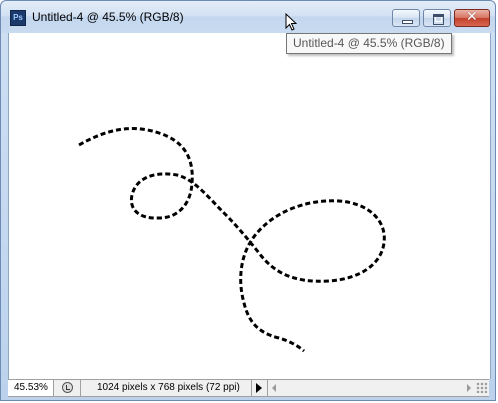  Describe the element at coordinates (291, 22) in the screenshot. I see `mouse-cursor-icon` at that location.